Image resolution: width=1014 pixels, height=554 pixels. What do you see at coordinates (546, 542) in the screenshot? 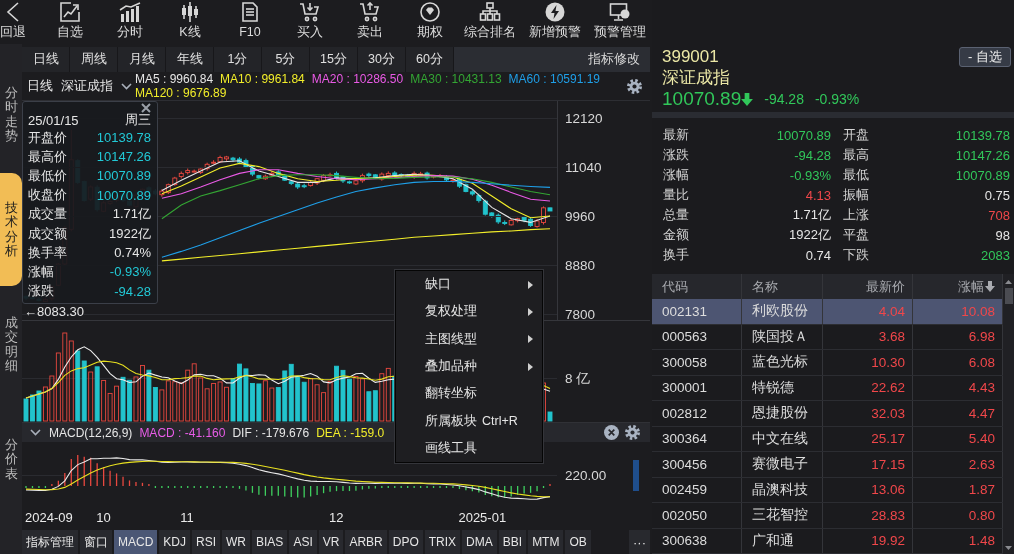
I see `indicator-tab: MTM` at bounding box center [546, 542].